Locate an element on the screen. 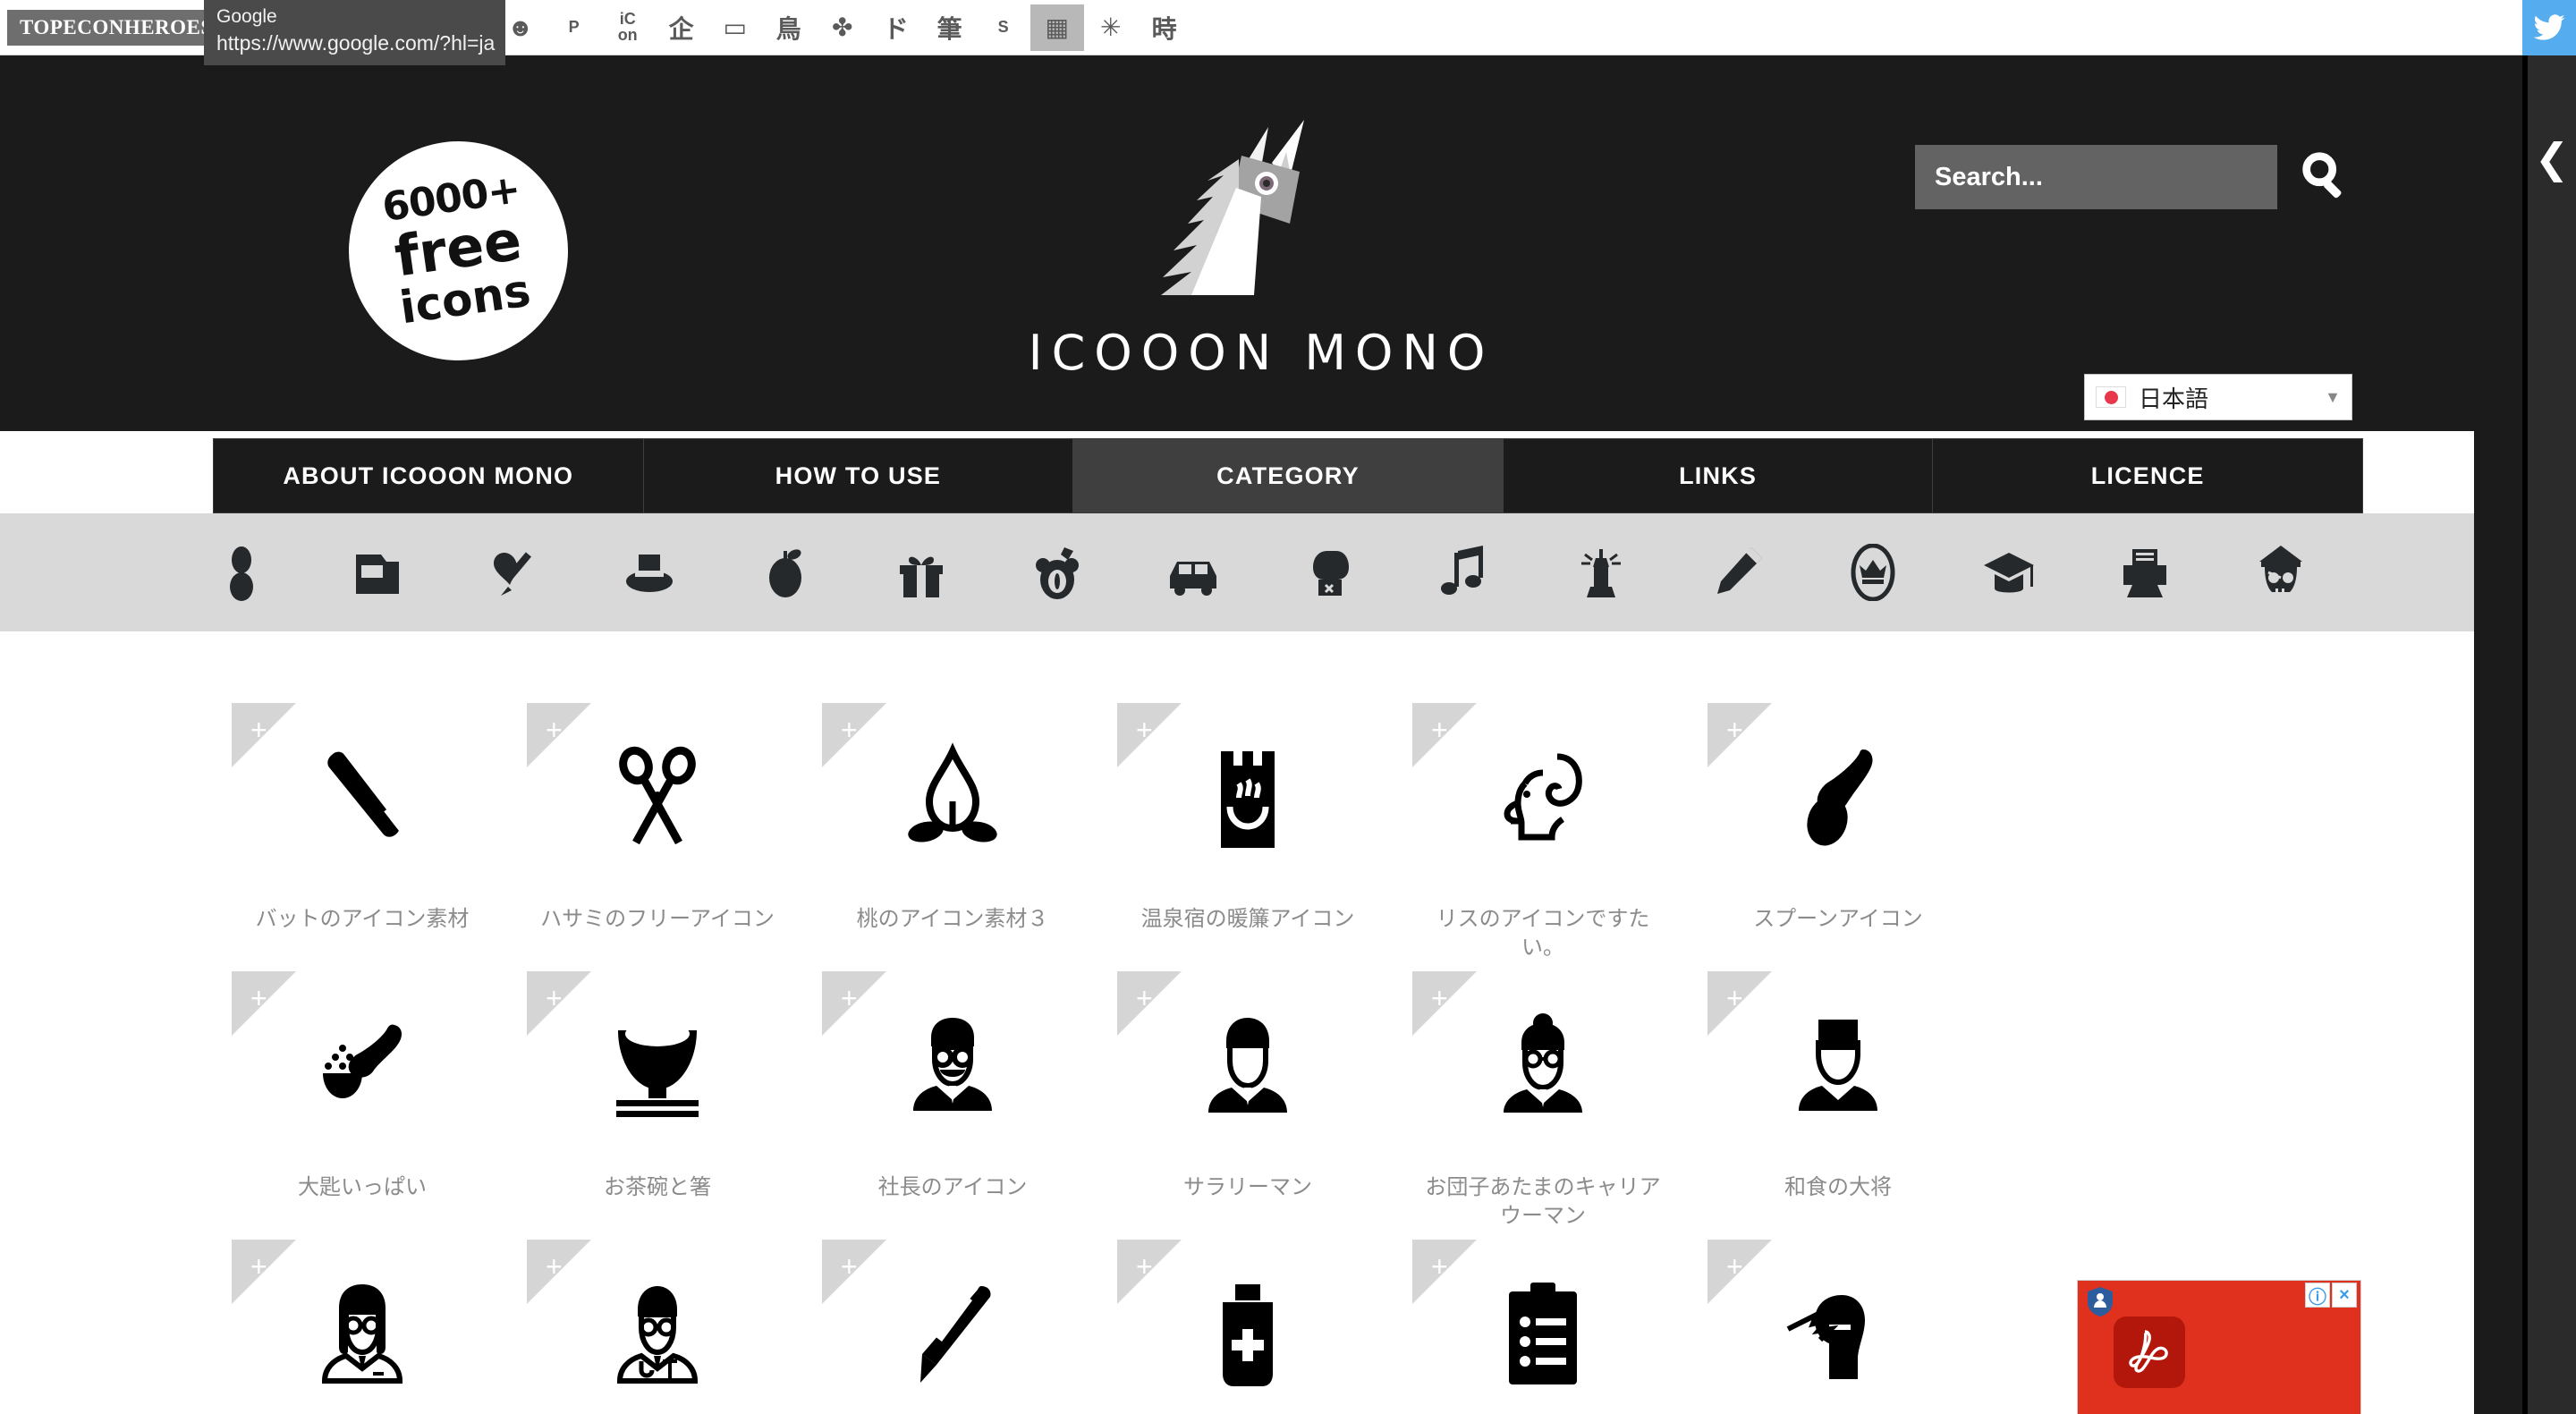 This screenshot has height=1414, width=2576. nav-item-category: CATEGORY is located at coordinates (1288, 475).